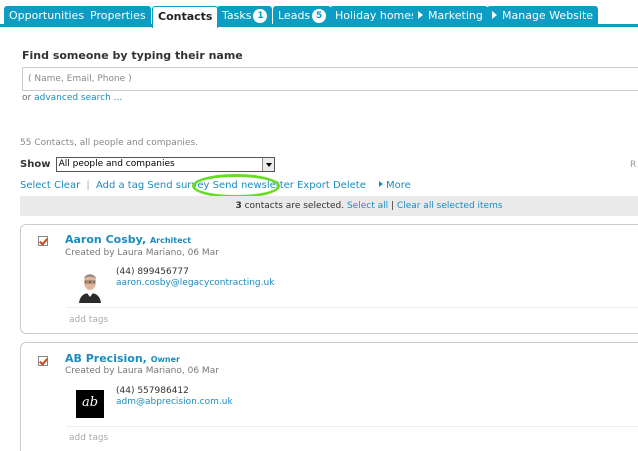  I want to click on filter-row: Show All people and companies, so click(147, 164).